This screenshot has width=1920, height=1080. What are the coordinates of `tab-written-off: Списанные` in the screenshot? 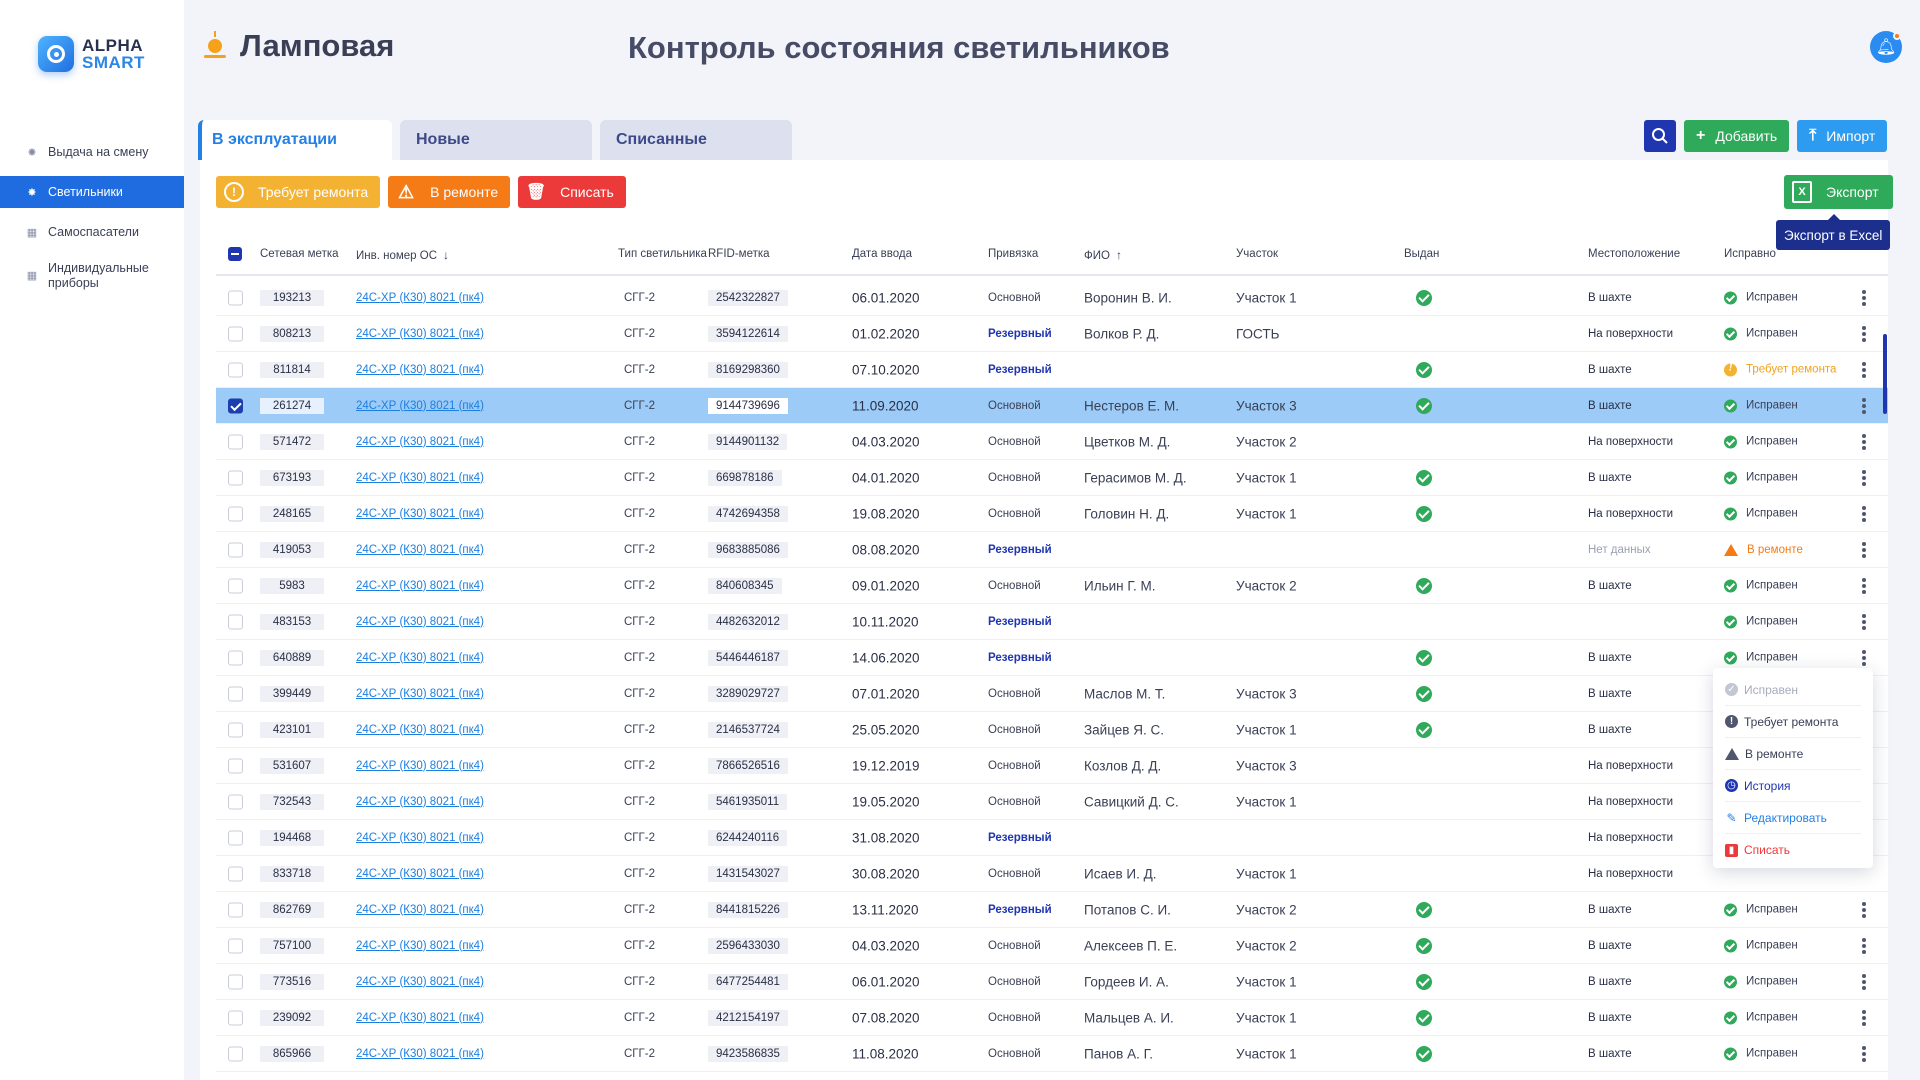 It's located at (696, 140).